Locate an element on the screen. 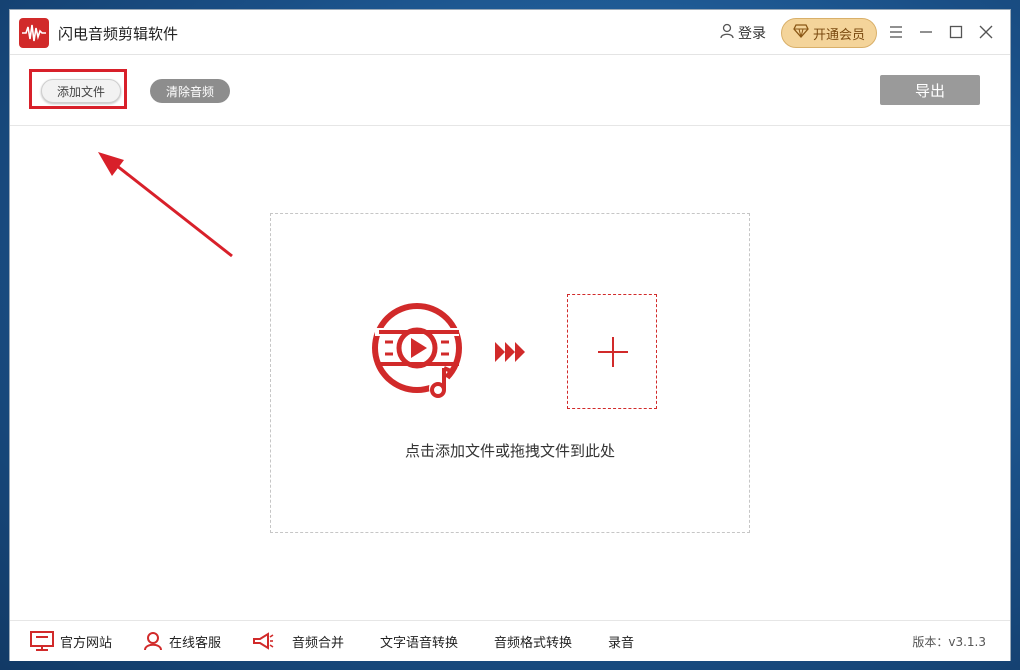  record-link: 录音 is located at coordinates (621, 641).